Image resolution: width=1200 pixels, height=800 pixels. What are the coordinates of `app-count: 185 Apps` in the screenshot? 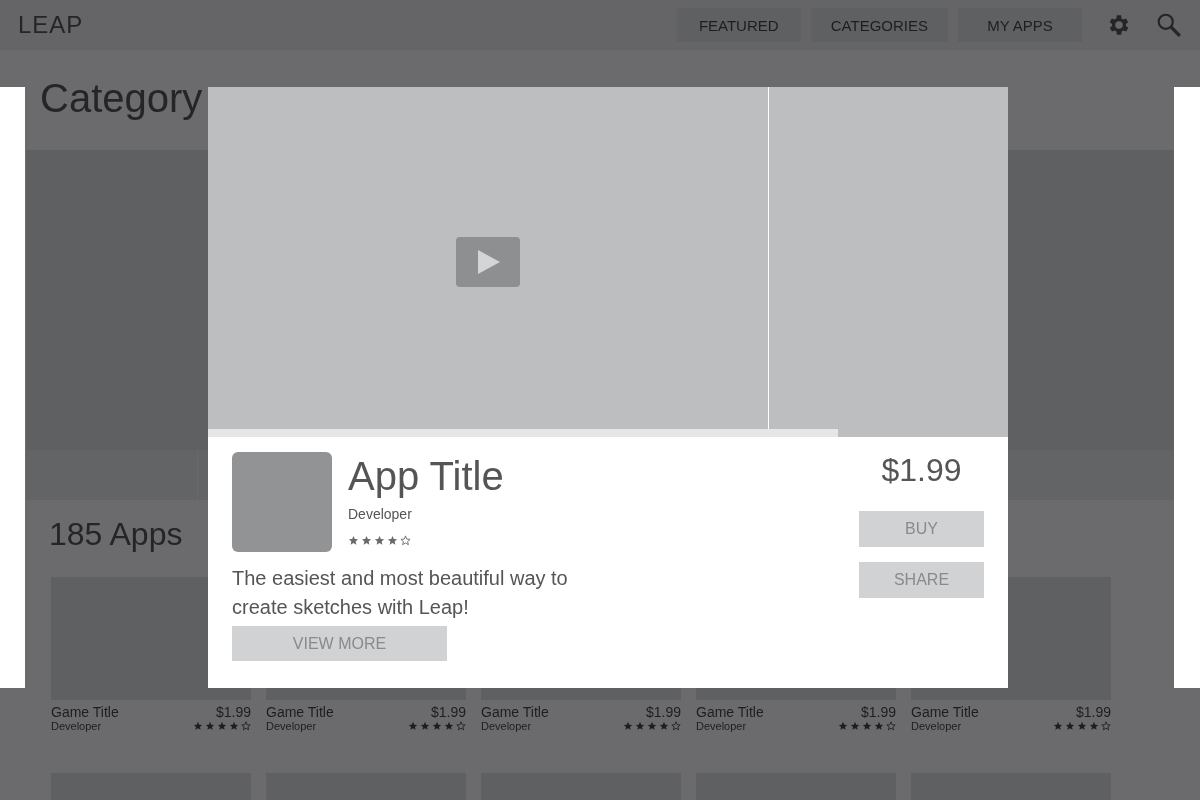 It's located at (115, 534).